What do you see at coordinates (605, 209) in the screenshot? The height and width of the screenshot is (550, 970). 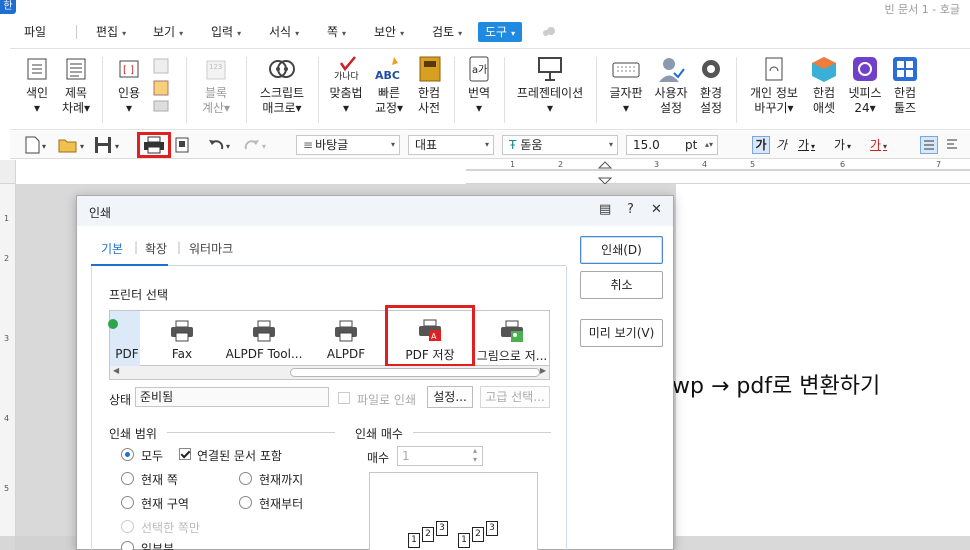 I see `dialog-menu-icon: ▤` at bounding box center [605, 209].